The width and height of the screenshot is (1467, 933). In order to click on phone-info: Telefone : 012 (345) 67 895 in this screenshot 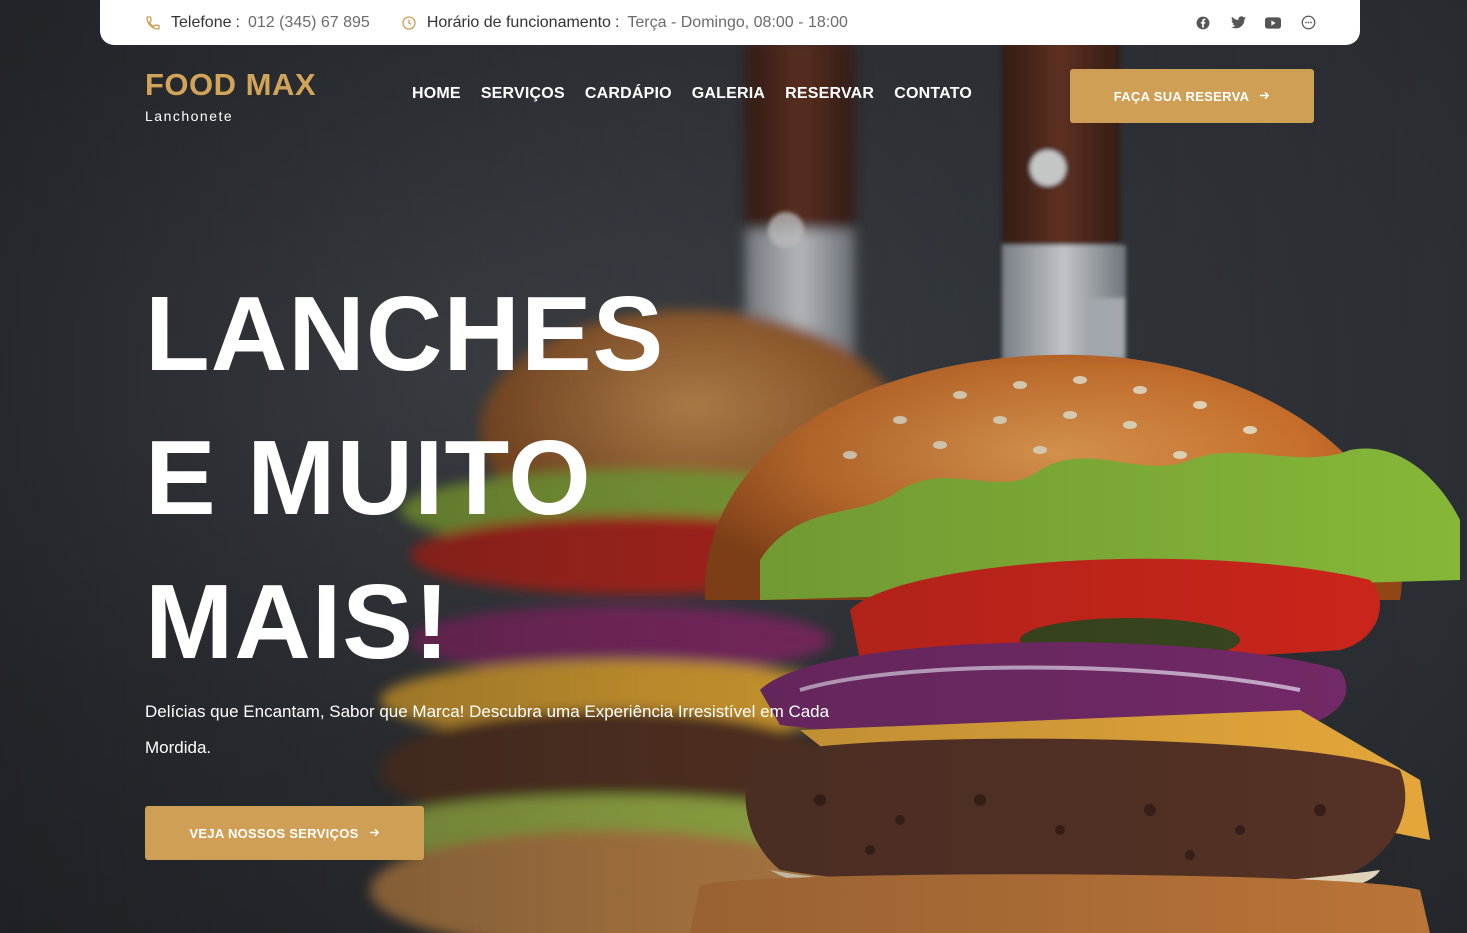, I will do `click(257, 23)`.